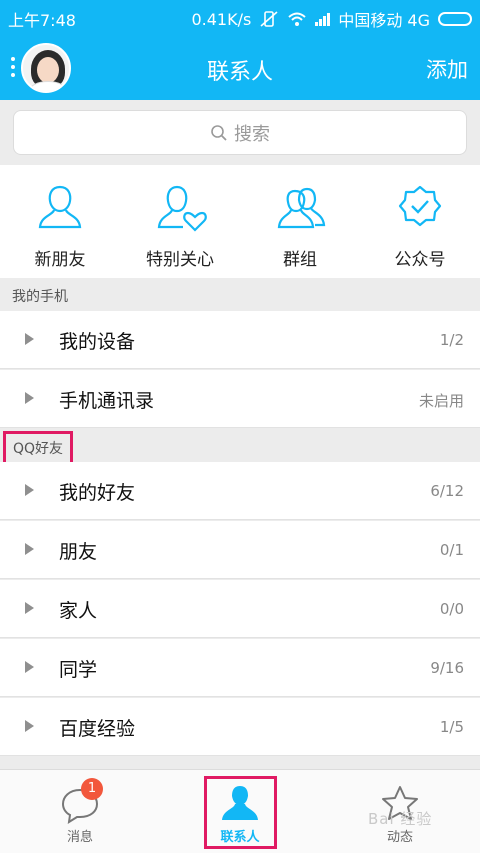 Image resolution: width=480 pixels, height=853 pixels. Describe the element at coordinates (400, 819) in the screenshot. I see `watermark: Bai 经验` at that location.